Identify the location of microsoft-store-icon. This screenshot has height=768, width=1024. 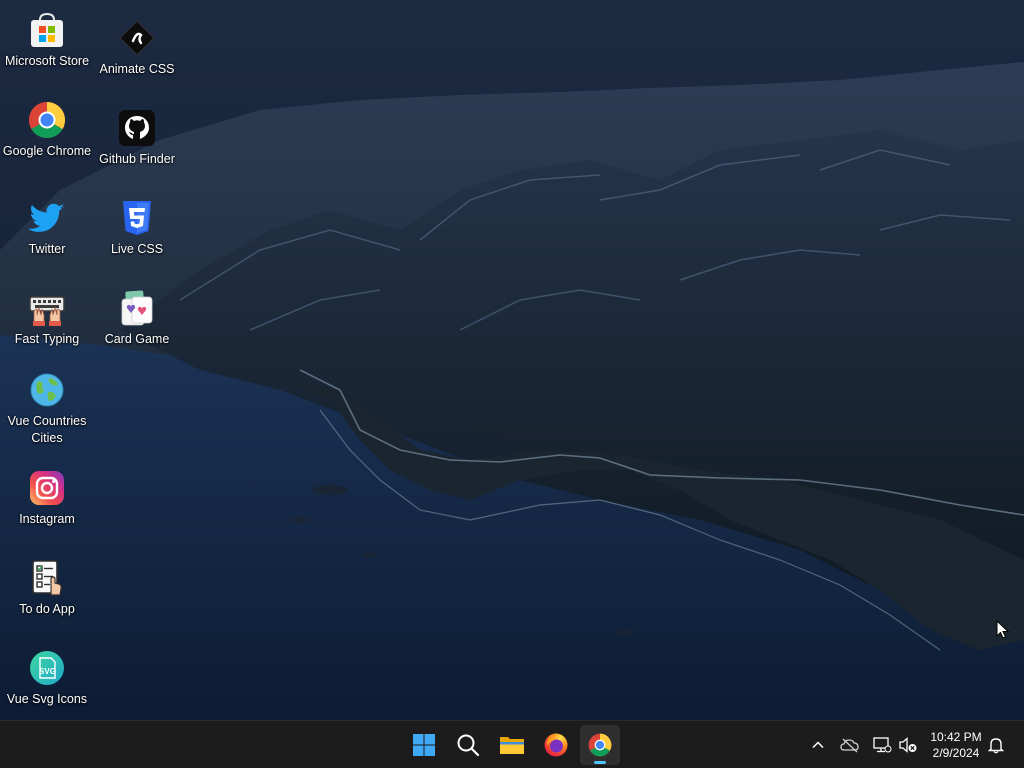
(47, 30).